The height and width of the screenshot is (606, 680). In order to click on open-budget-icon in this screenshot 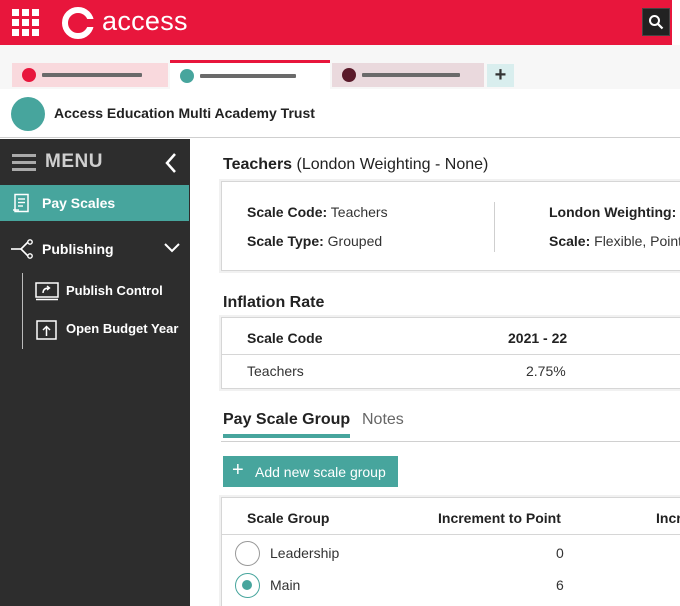, I will do `click(46, 330)`.